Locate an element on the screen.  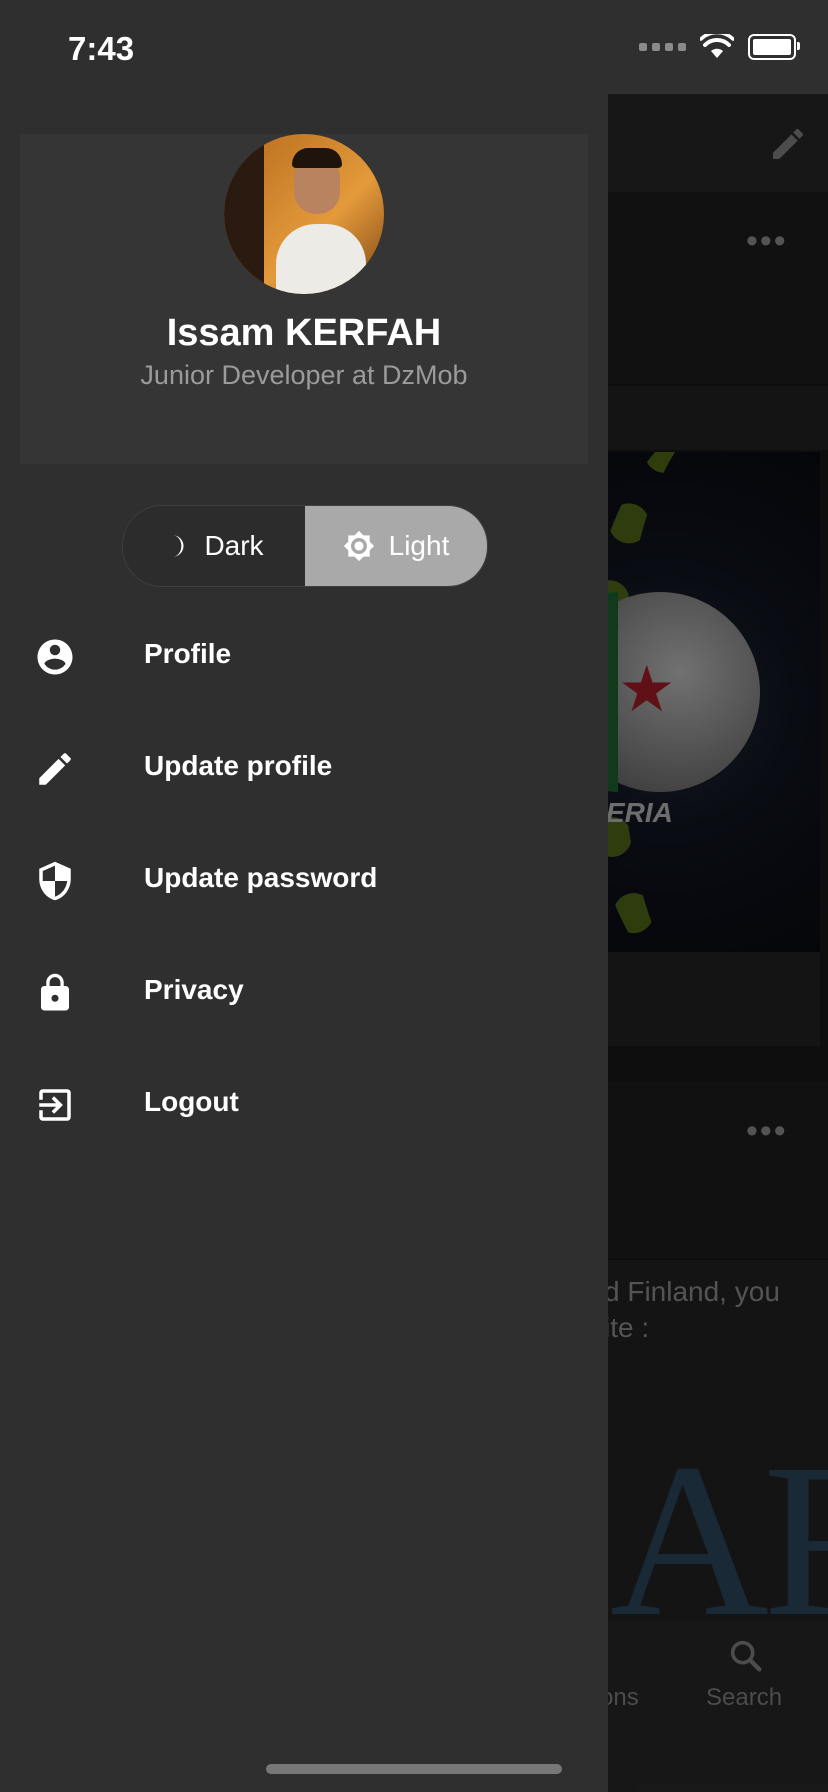
pencil-icon is located at coordinates (55, 769).